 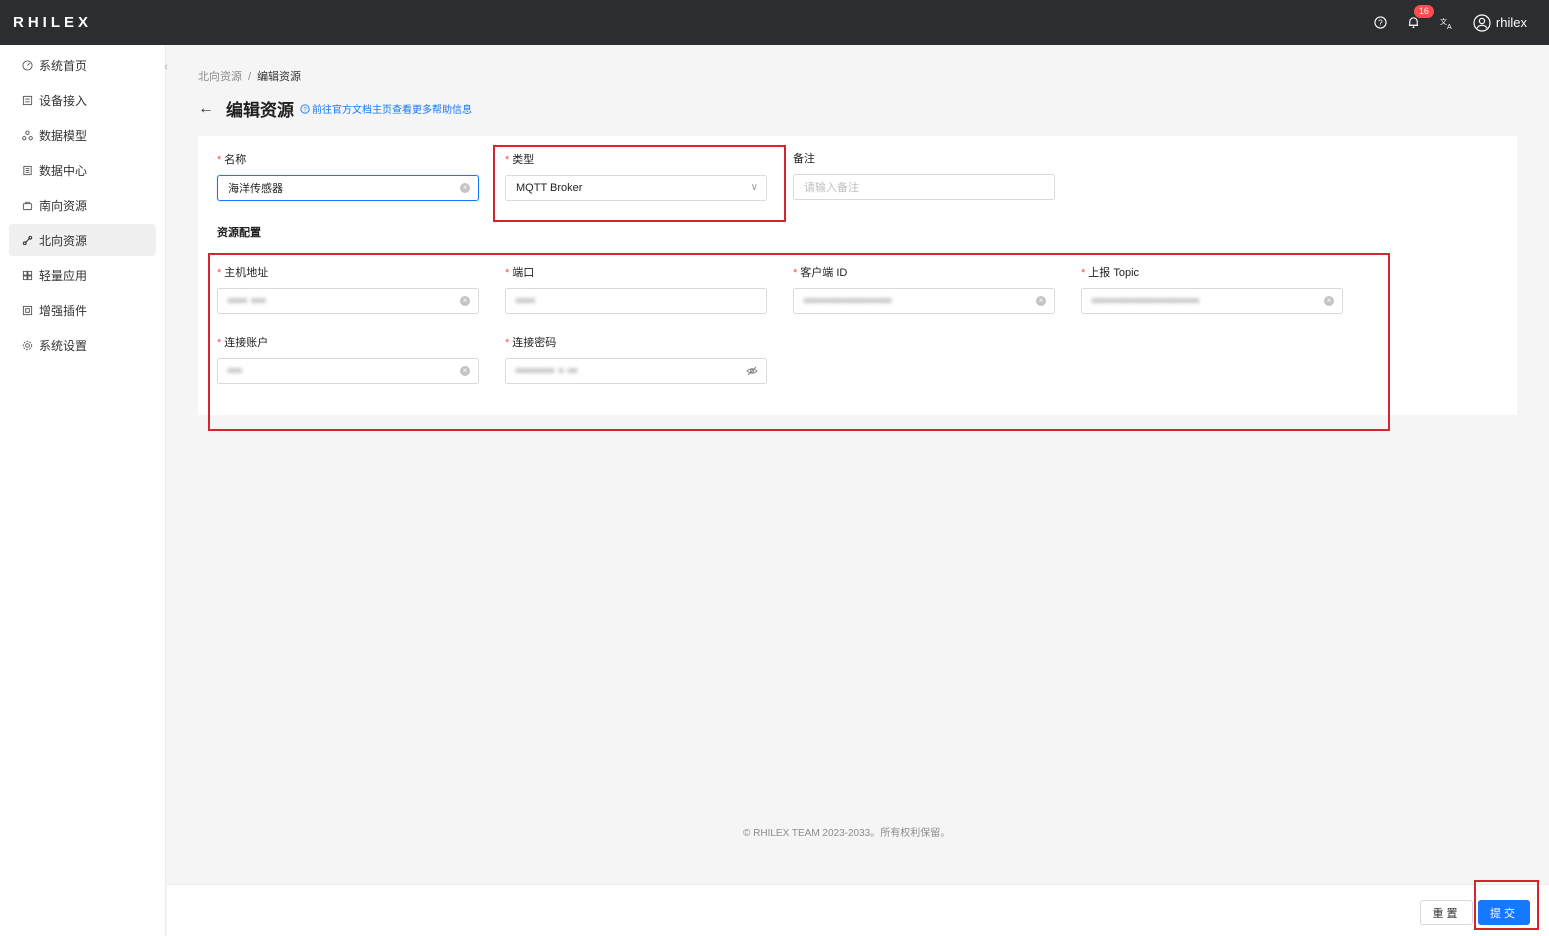 I want to click on sidebar-item-settings: 系统设置, so click(x=82, y=345).